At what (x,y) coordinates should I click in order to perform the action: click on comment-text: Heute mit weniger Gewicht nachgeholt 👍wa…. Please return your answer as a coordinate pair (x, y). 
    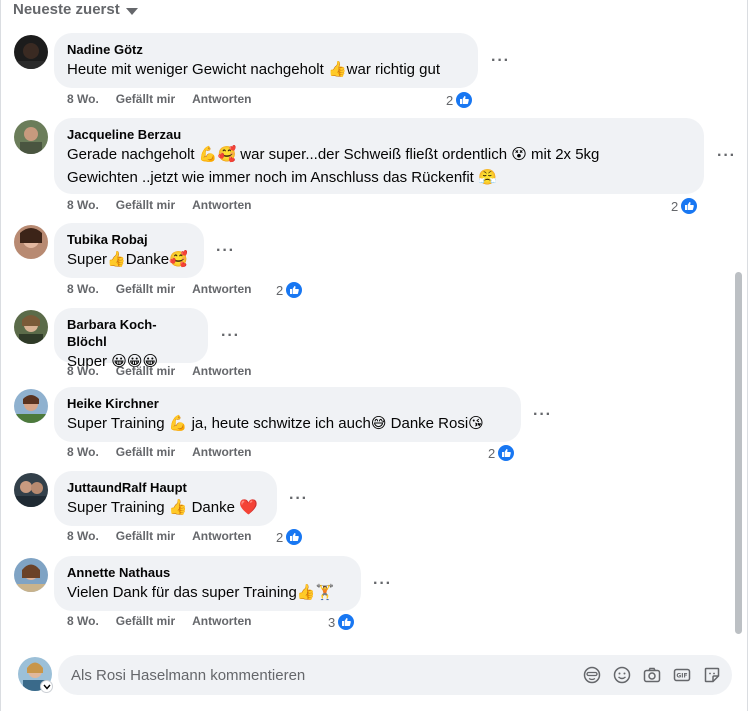
    Looking at the image, I should click on (254, 69).